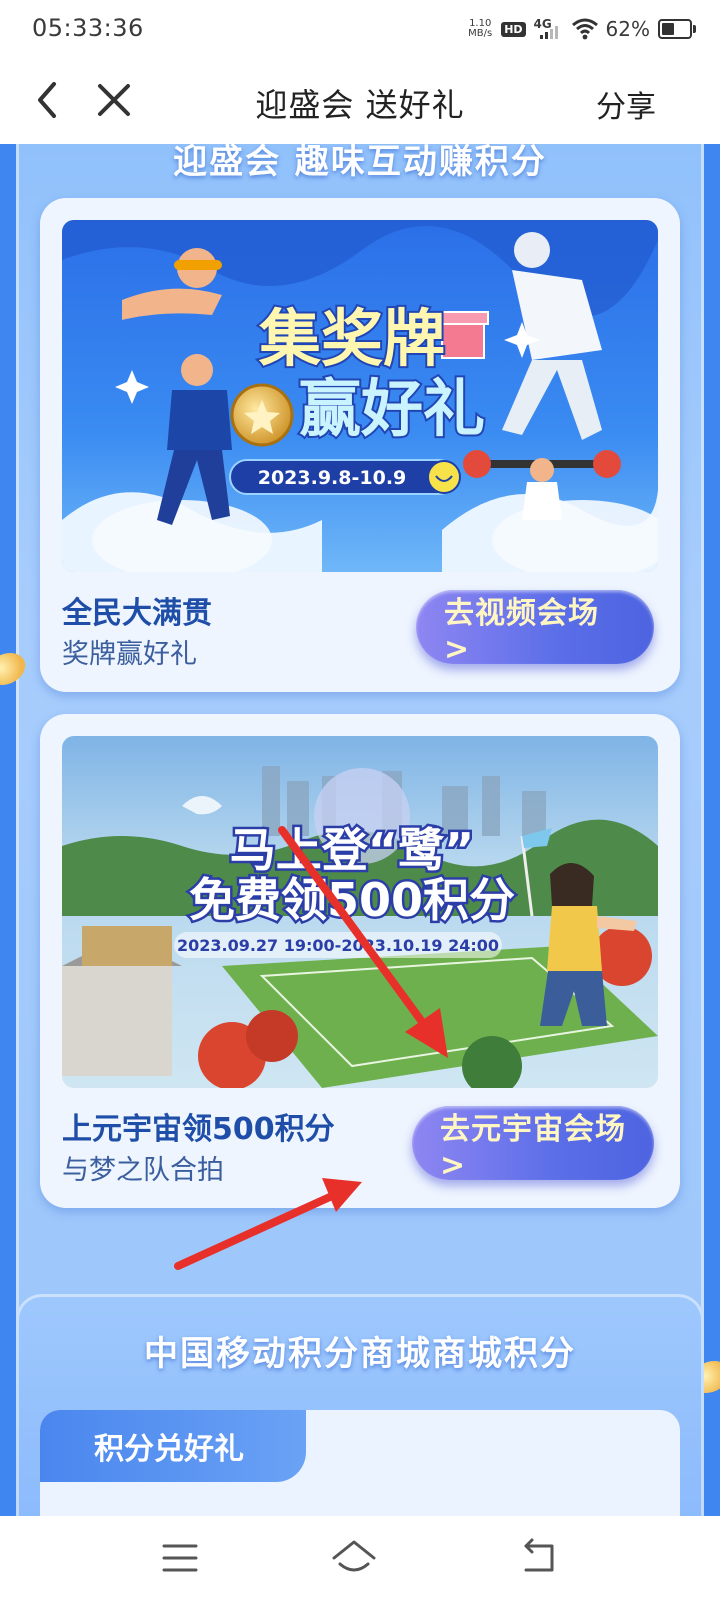 This screenshot has height=1600, width=720. I want to click on navigation-bar: 迎盛会 送好礼 分享, so click(360, 101).